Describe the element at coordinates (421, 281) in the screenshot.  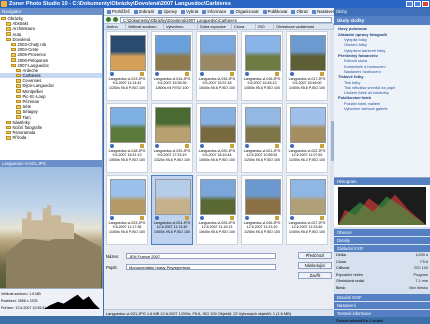
I see `exif-value: 7.1 mm` at that location.